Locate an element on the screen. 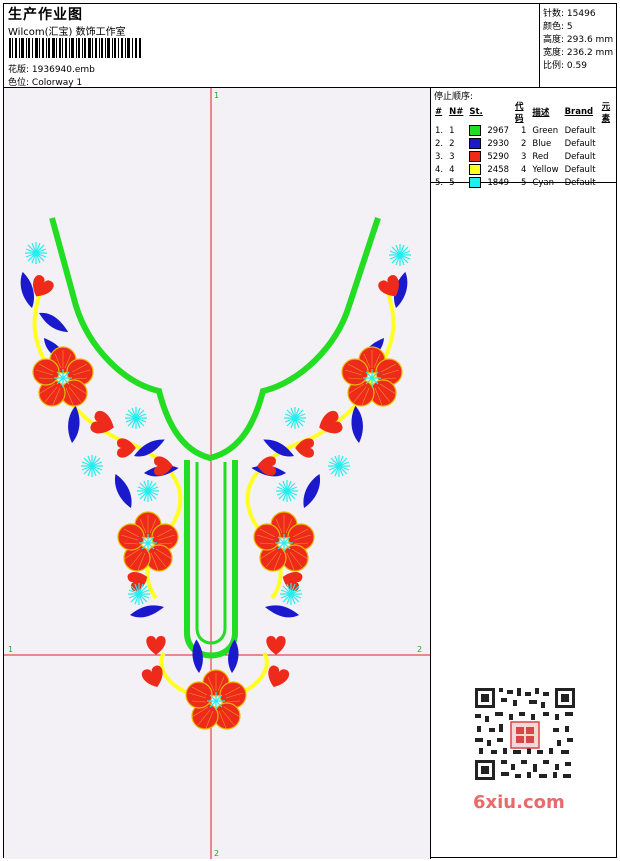 This screenshot has height=861, width=620. stat-value: 5 is located at coordinates (569, 27).